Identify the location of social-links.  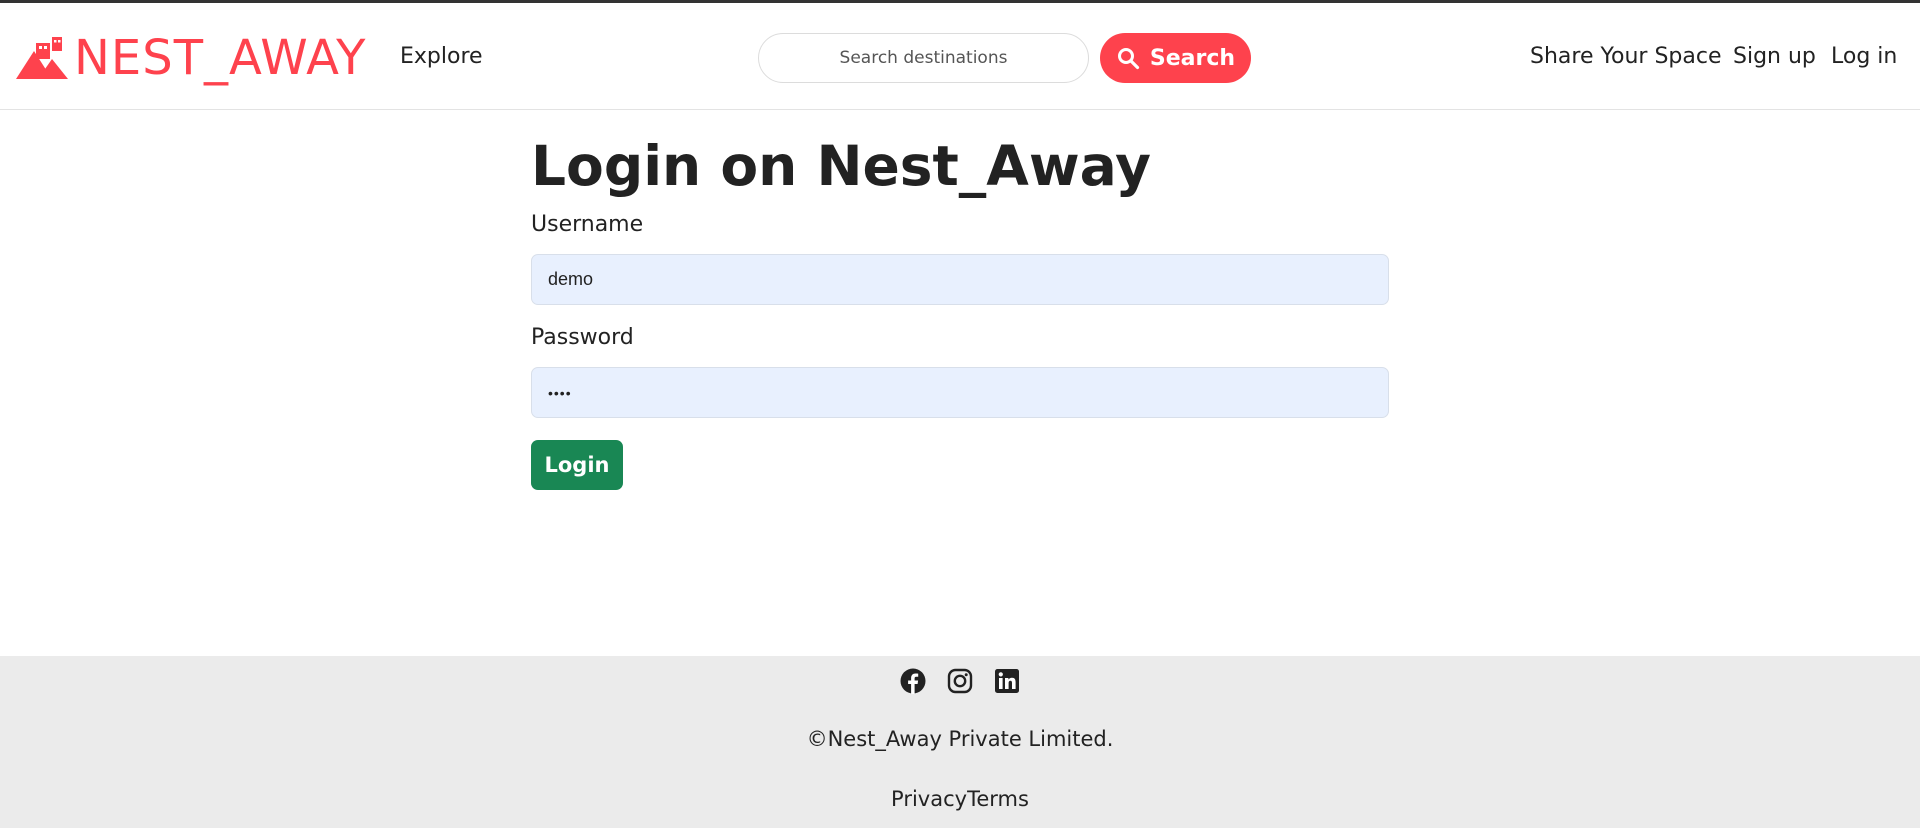
(960, 681).